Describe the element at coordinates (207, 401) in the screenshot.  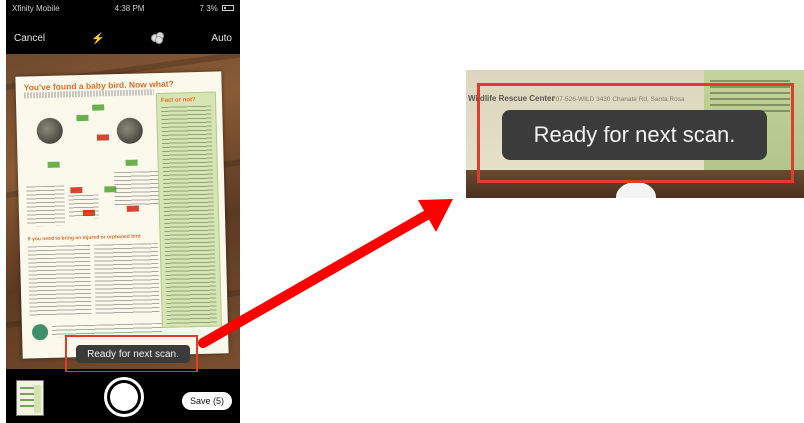
I see `save-button: Save (5)` at that location.